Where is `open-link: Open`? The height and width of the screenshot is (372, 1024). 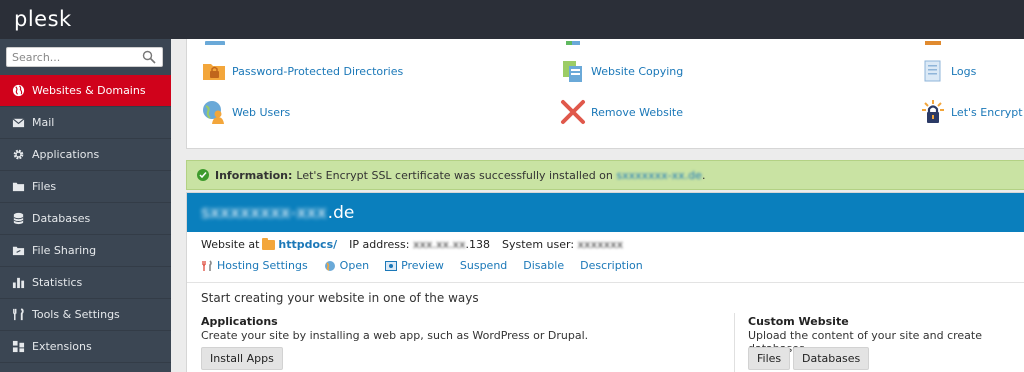
open-link: Open is located at coordinates (346, 265).